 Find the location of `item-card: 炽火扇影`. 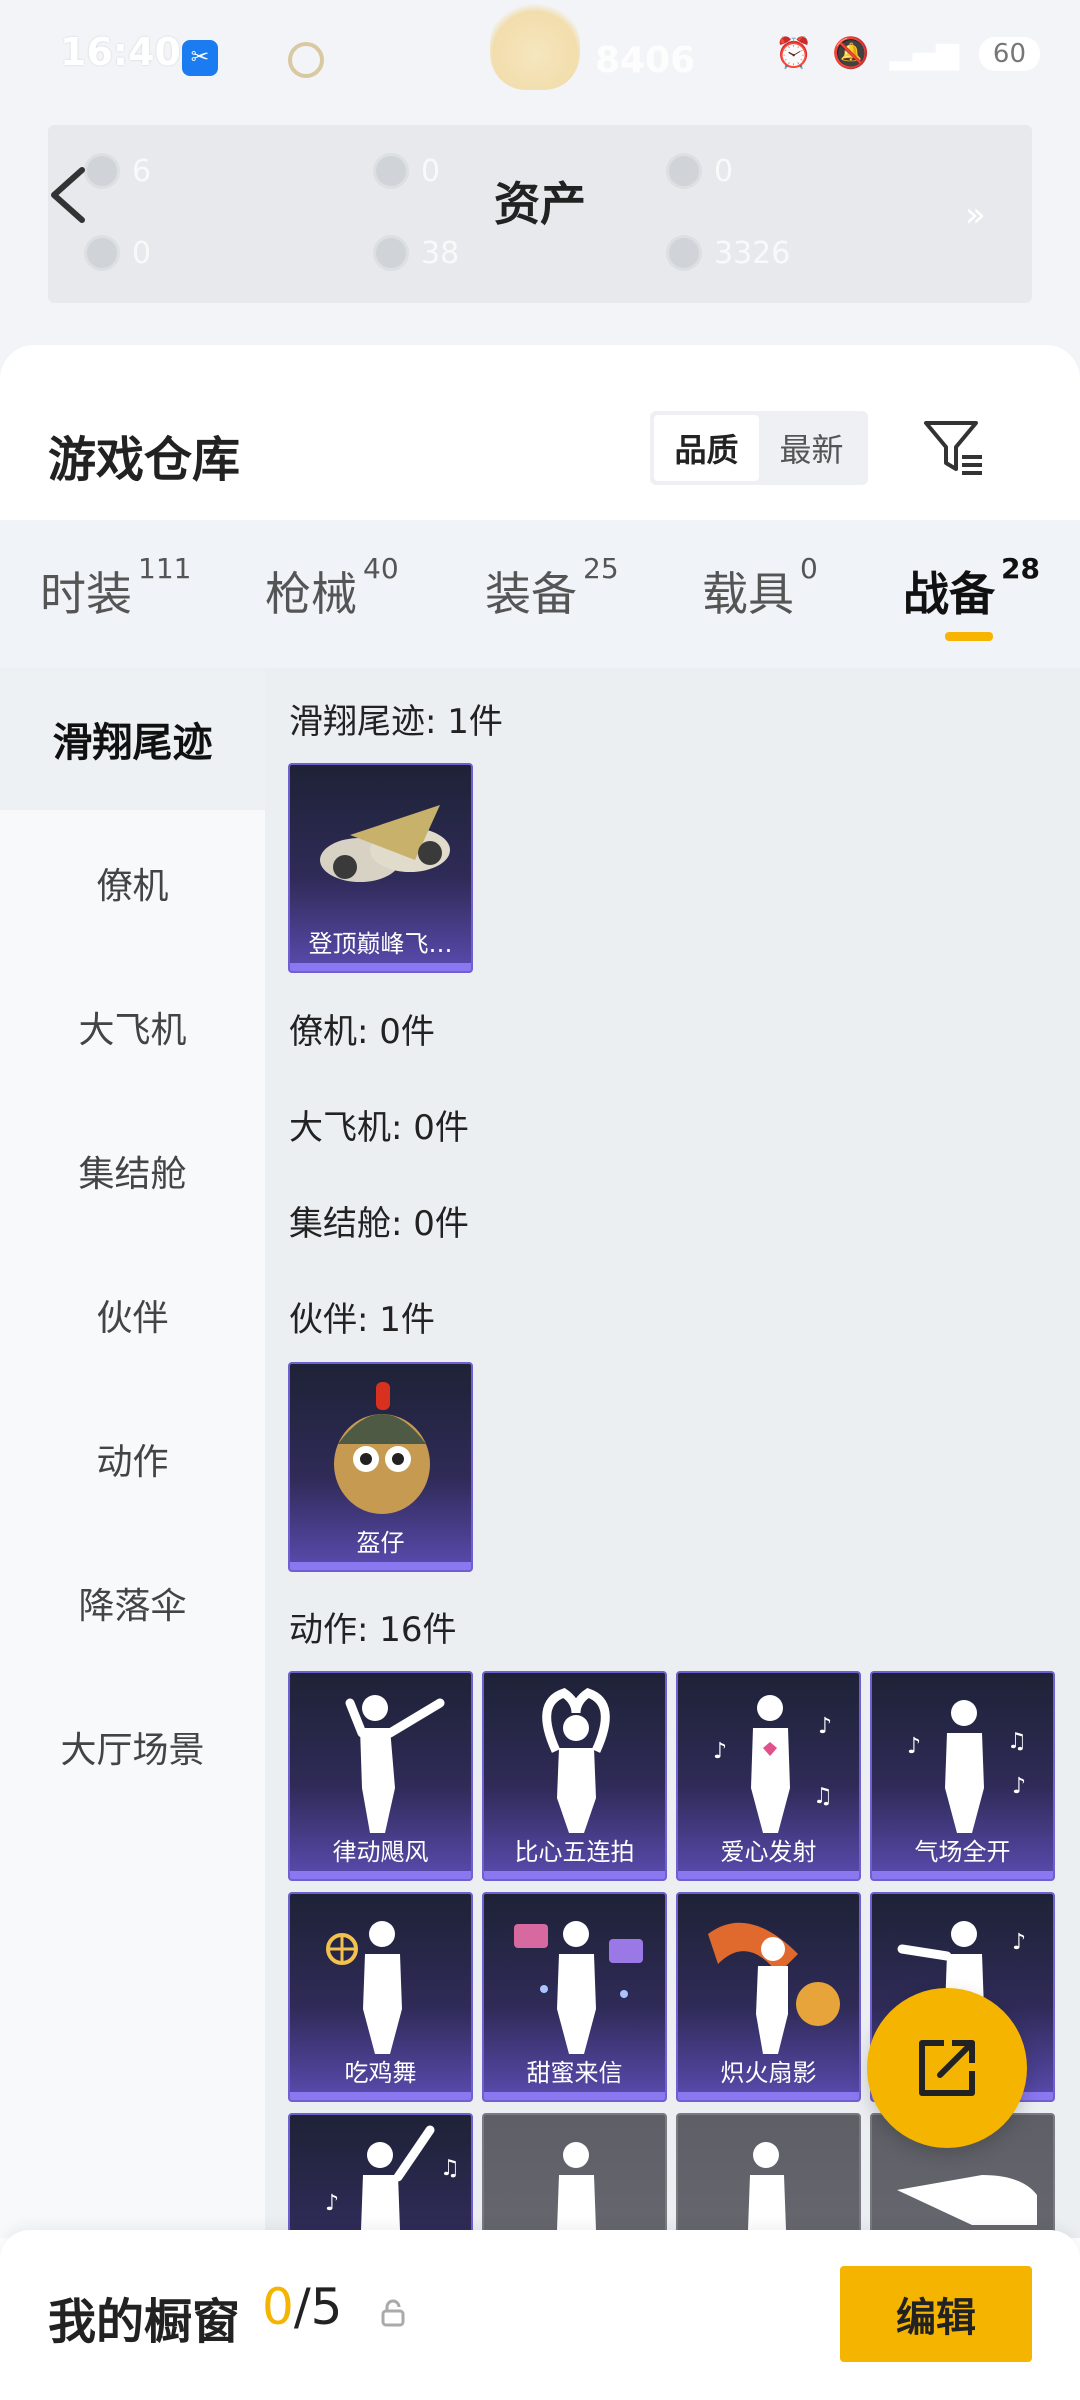

item-card: 炽火扇影 is located at coordinates (768, 1997).